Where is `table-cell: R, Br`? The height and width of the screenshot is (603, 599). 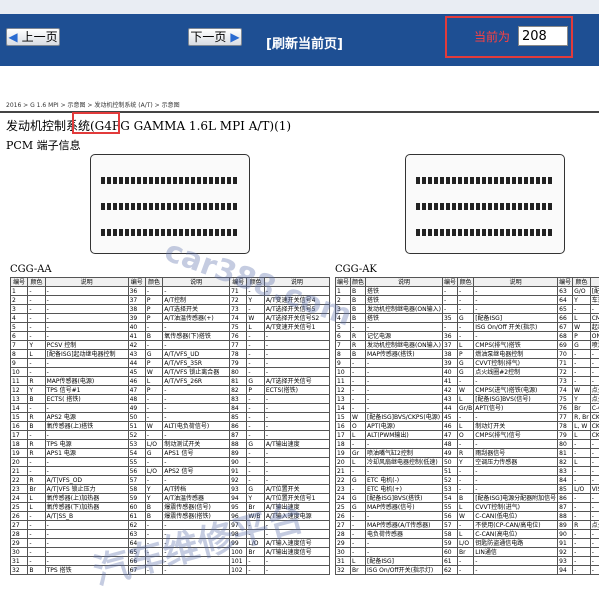
table-cell: R, Br is located at coordinates (581, 417).